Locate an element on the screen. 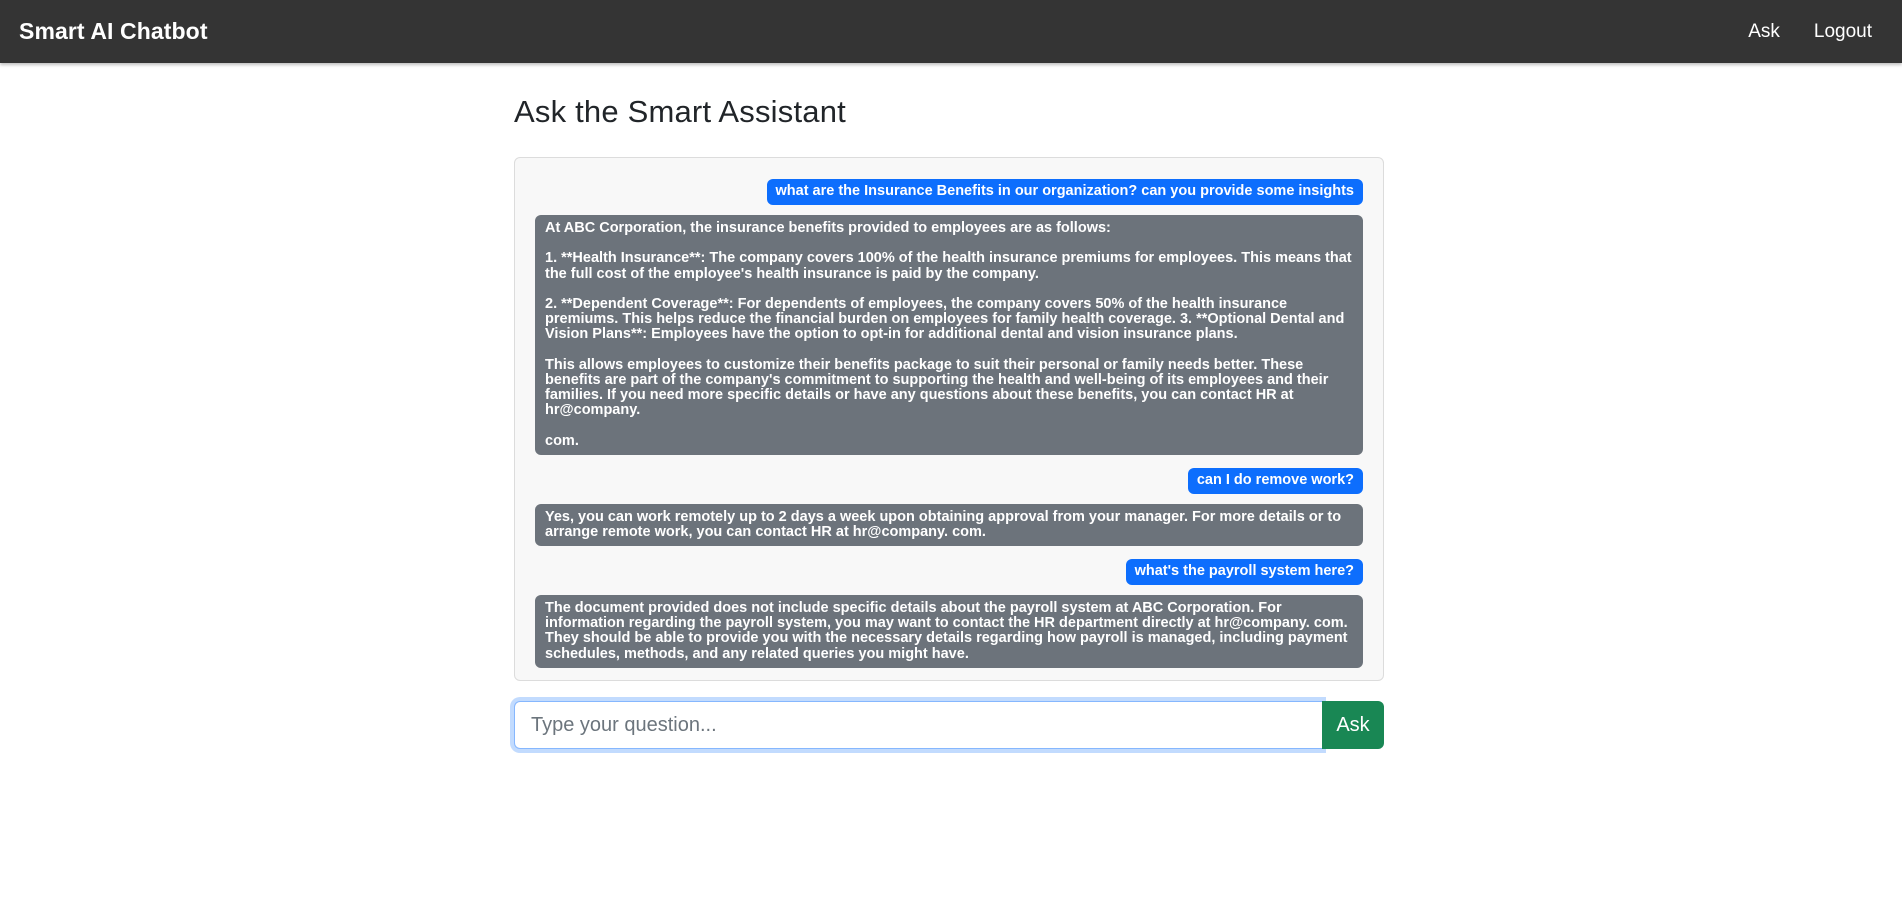 The image size is (1902, 906). question-input is located at coordinates (918, 725).